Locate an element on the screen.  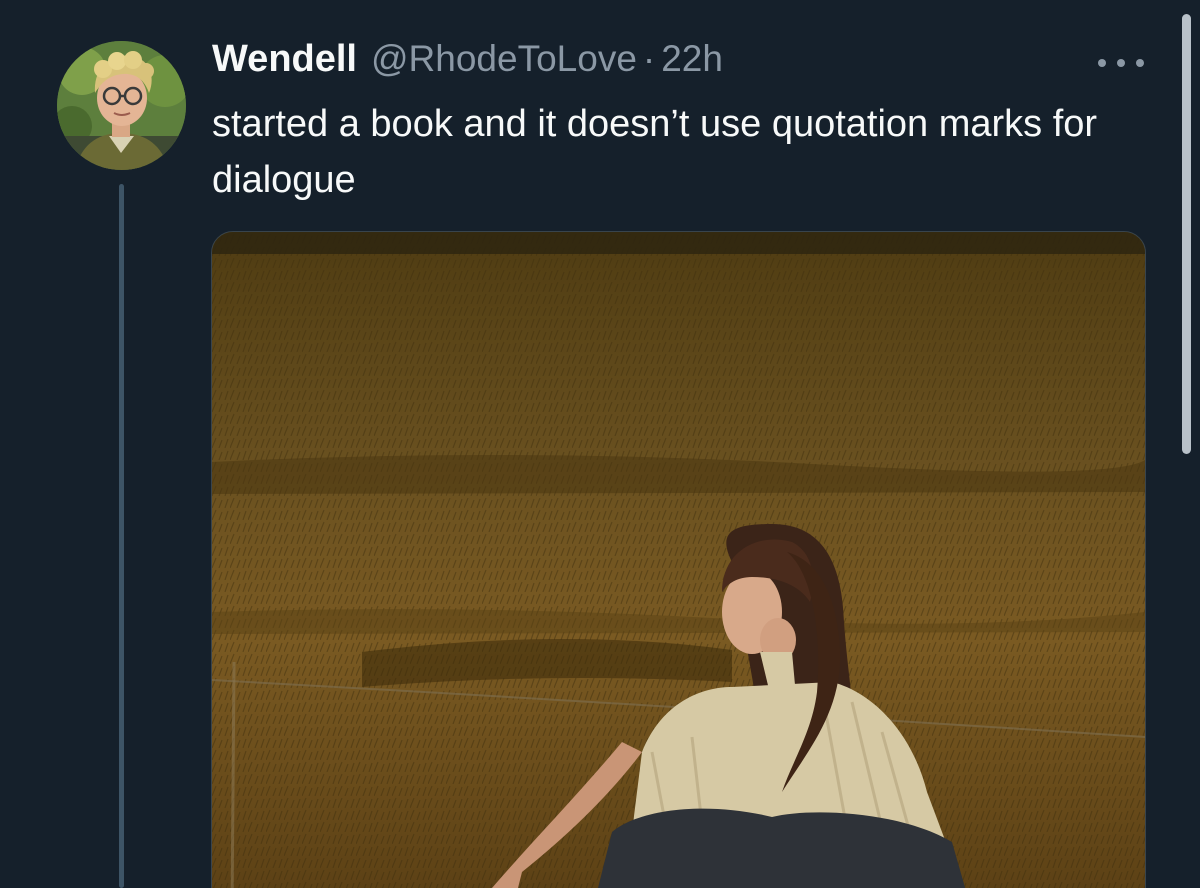
more-horizontal-icon is located at coordinates (1121, 63).